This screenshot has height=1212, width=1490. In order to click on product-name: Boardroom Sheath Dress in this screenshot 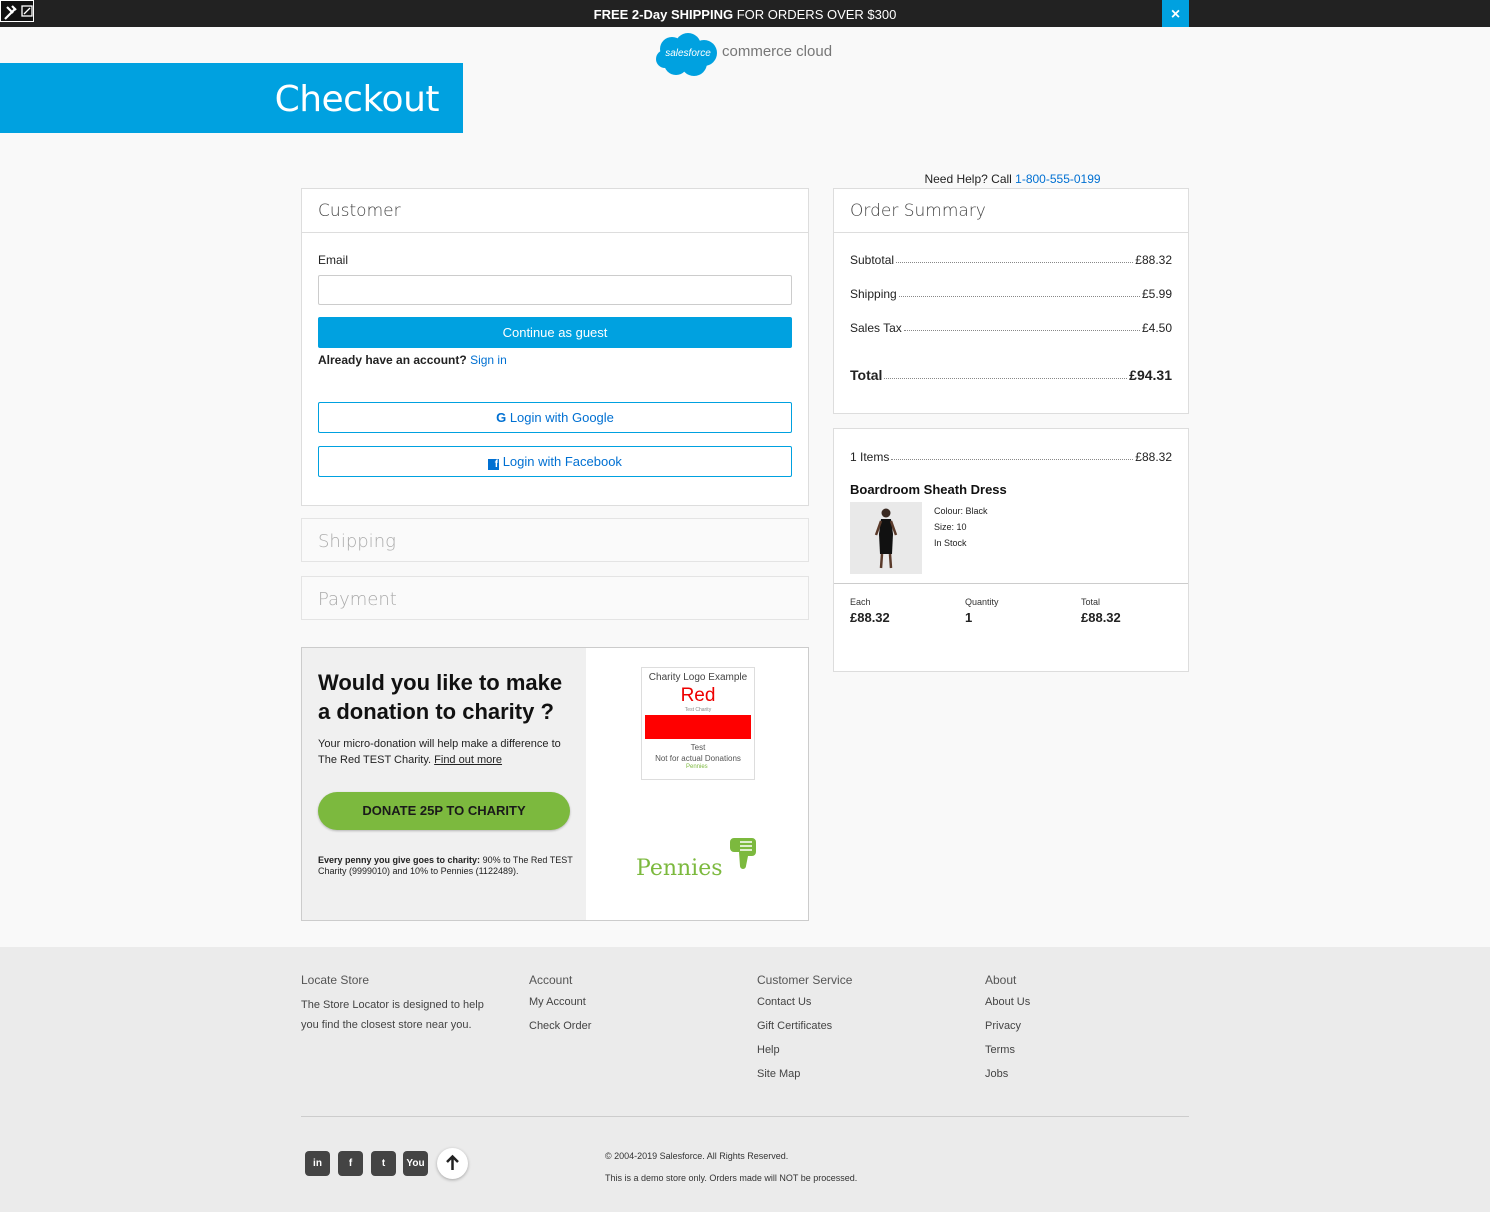, I will do `click(928, 489)`.